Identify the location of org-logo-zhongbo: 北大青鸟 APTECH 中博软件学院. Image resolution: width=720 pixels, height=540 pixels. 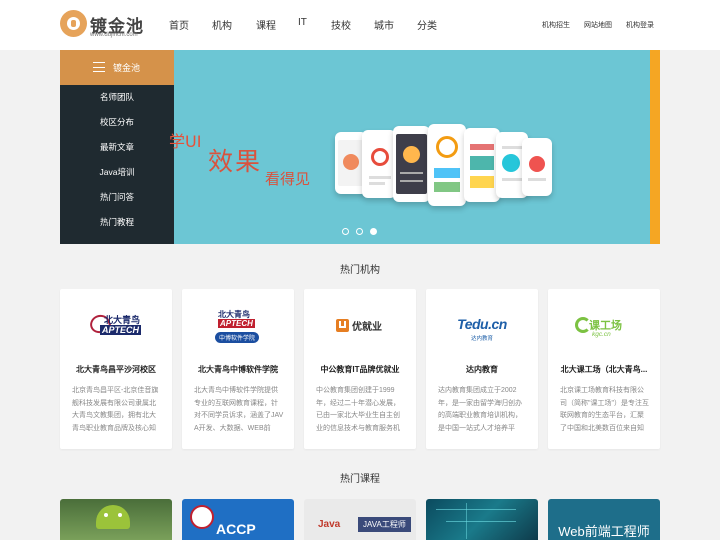
(238, 327).